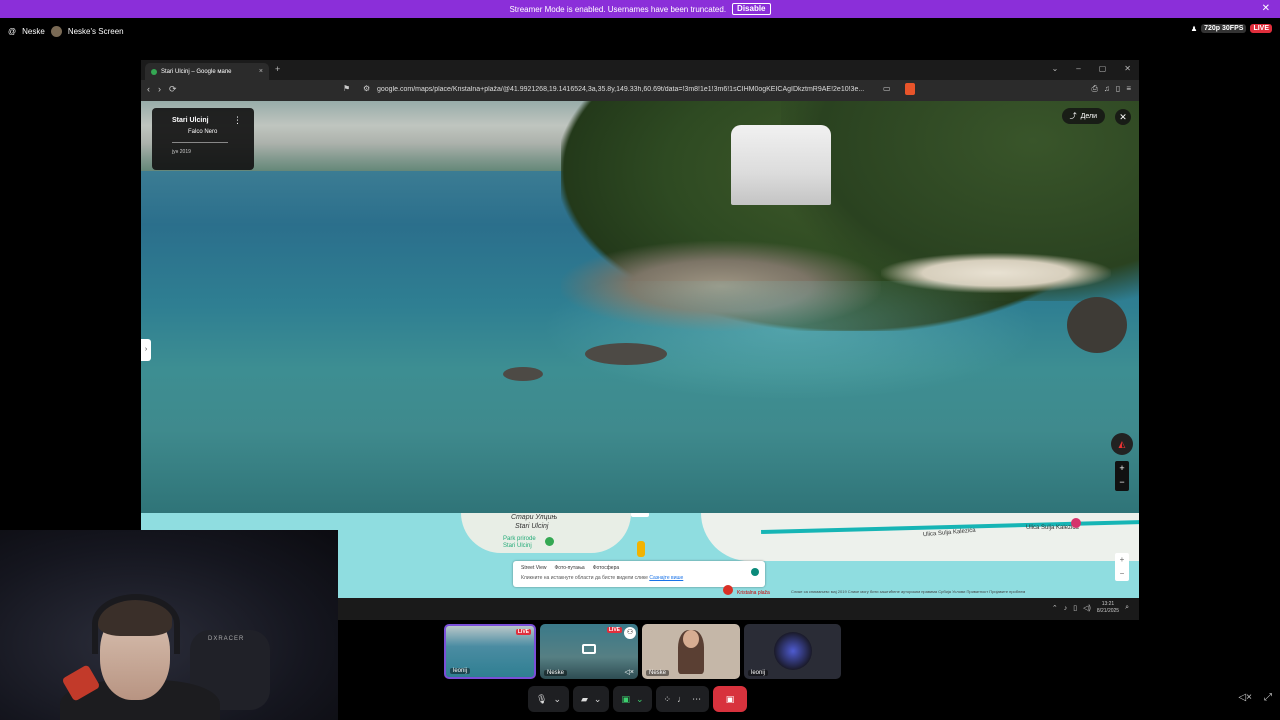 This screenshot has height=720, width=1280. I want to click on network-icon: ▯, so click(1075, 608).